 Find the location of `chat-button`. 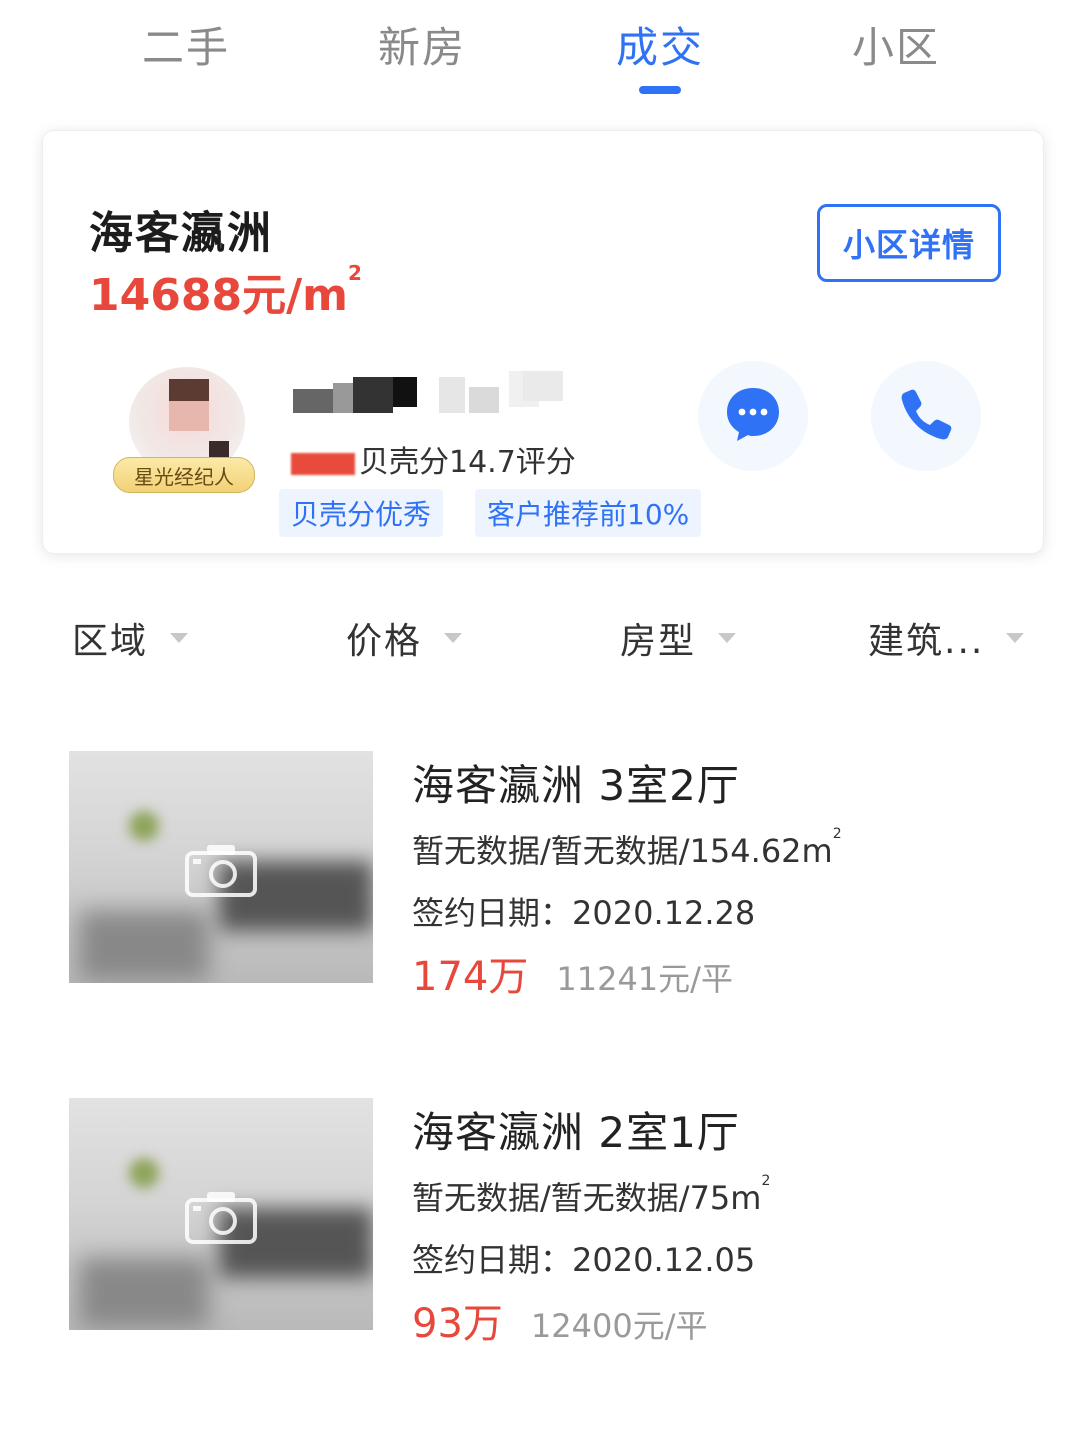

chat-button is located at coordinates (753, 416).